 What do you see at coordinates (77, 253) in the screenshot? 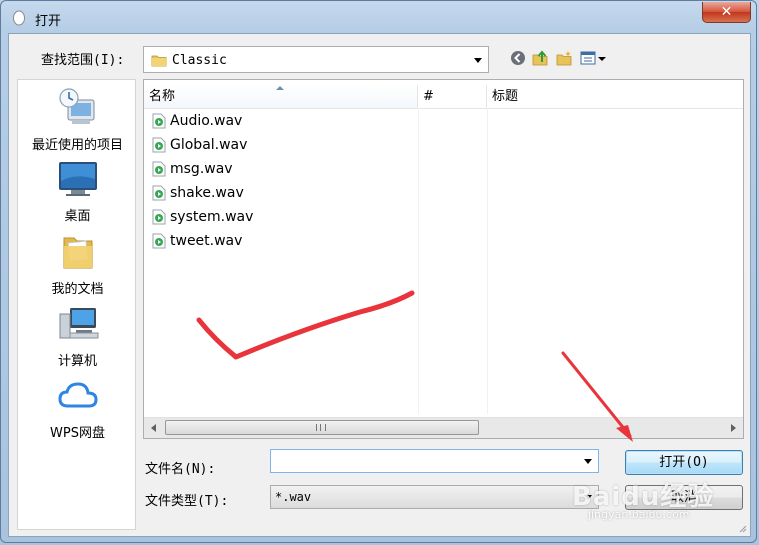
I see `documents-icon` at bounding box center [77, 253].